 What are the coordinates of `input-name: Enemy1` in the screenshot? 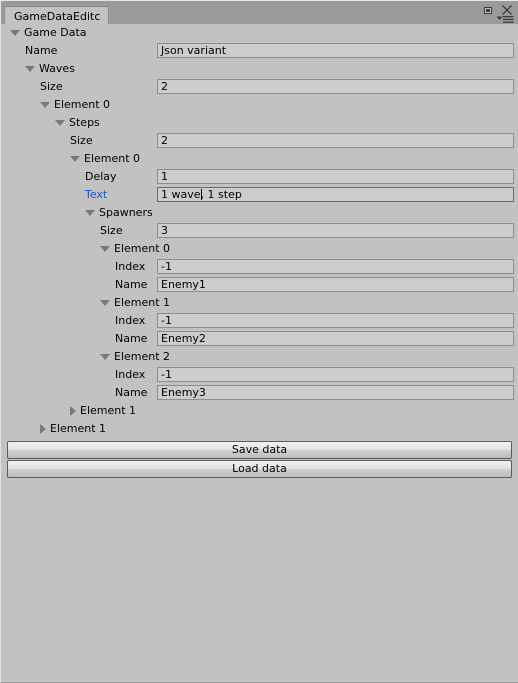 It's located at (335, 284).